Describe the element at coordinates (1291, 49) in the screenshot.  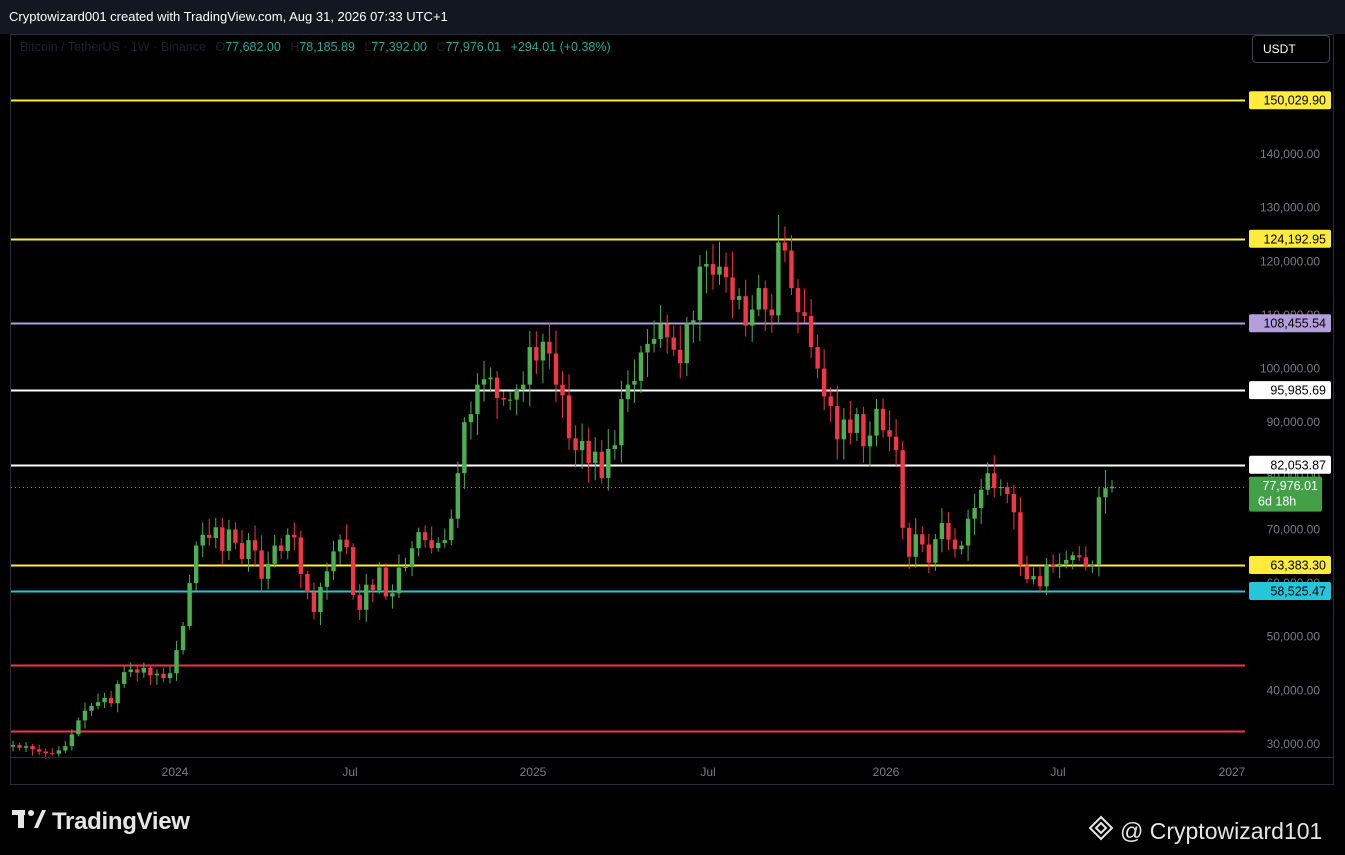
I see `currency-button: USDT` at that location.